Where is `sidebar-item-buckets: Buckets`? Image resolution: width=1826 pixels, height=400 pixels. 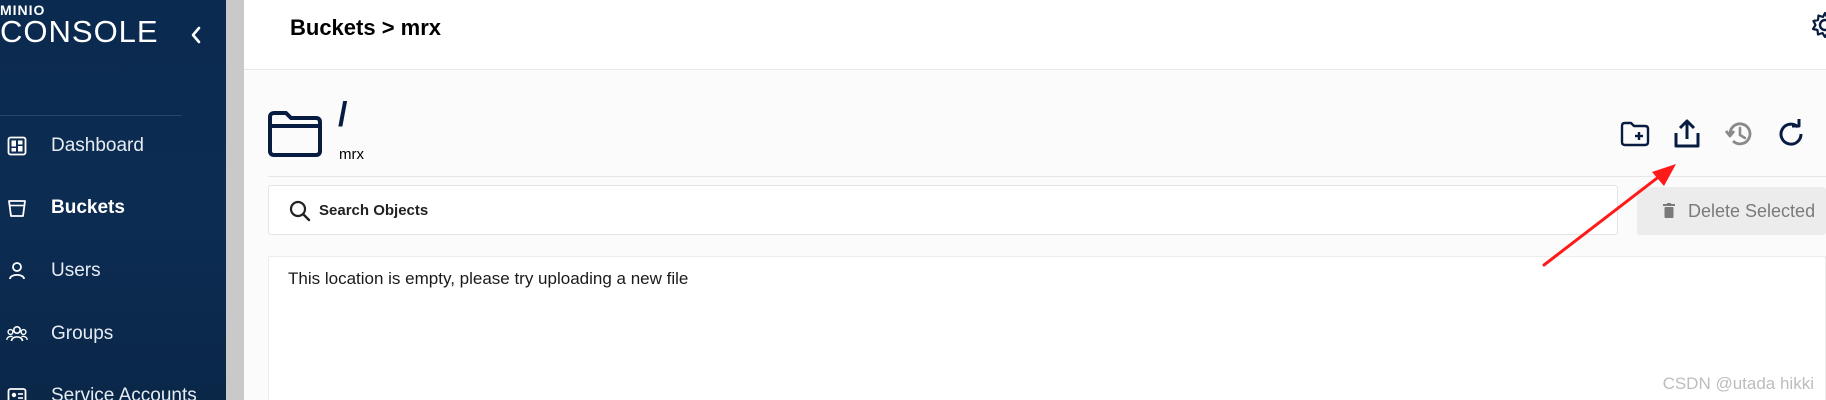
sidebar-item-buckets: Buckets is located at coordinates (113, 208).